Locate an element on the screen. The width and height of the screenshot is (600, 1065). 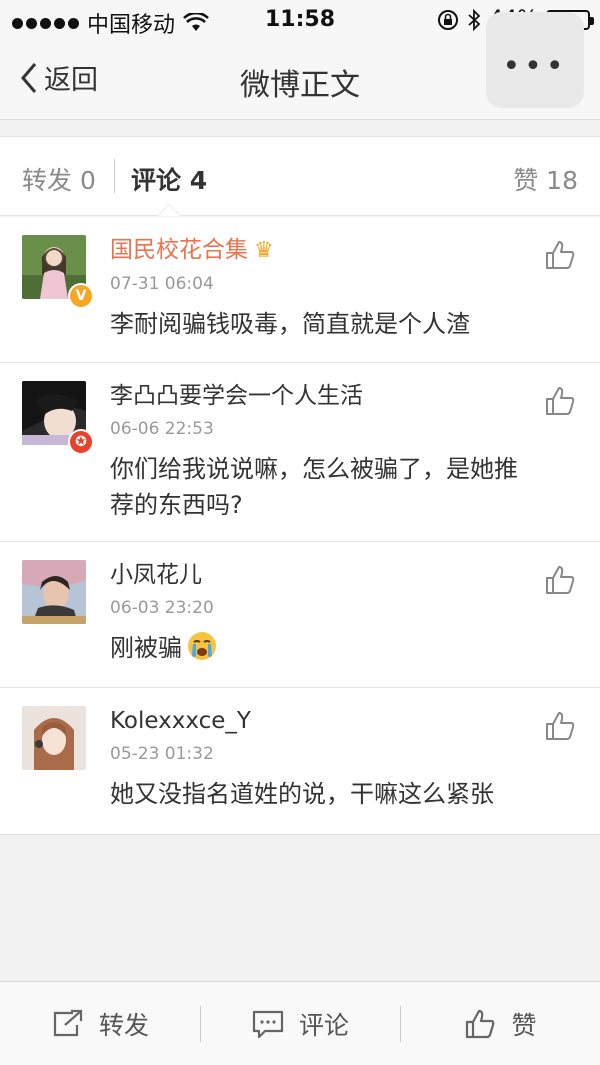
comment-text: 李耐阅骗钱吸毒，简直就是个人渣 is located at coordinates (290, 324).